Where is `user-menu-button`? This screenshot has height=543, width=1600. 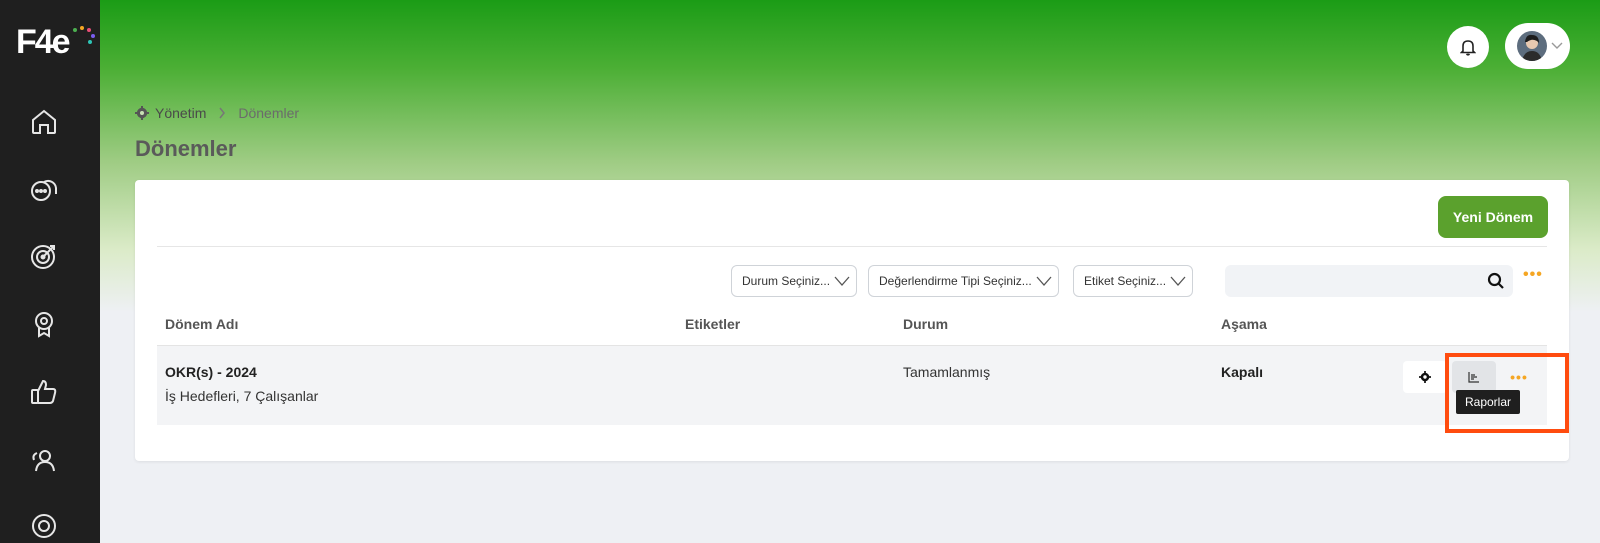
user-menu-button is located at coordinates (1537, 46).